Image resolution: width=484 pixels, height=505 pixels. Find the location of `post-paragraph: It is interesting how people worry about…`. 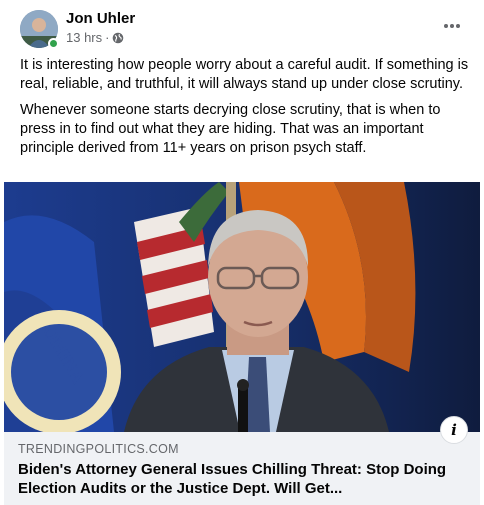

post-paragraph: It is interesting how people worry about… is located at coordinates (244, 74).